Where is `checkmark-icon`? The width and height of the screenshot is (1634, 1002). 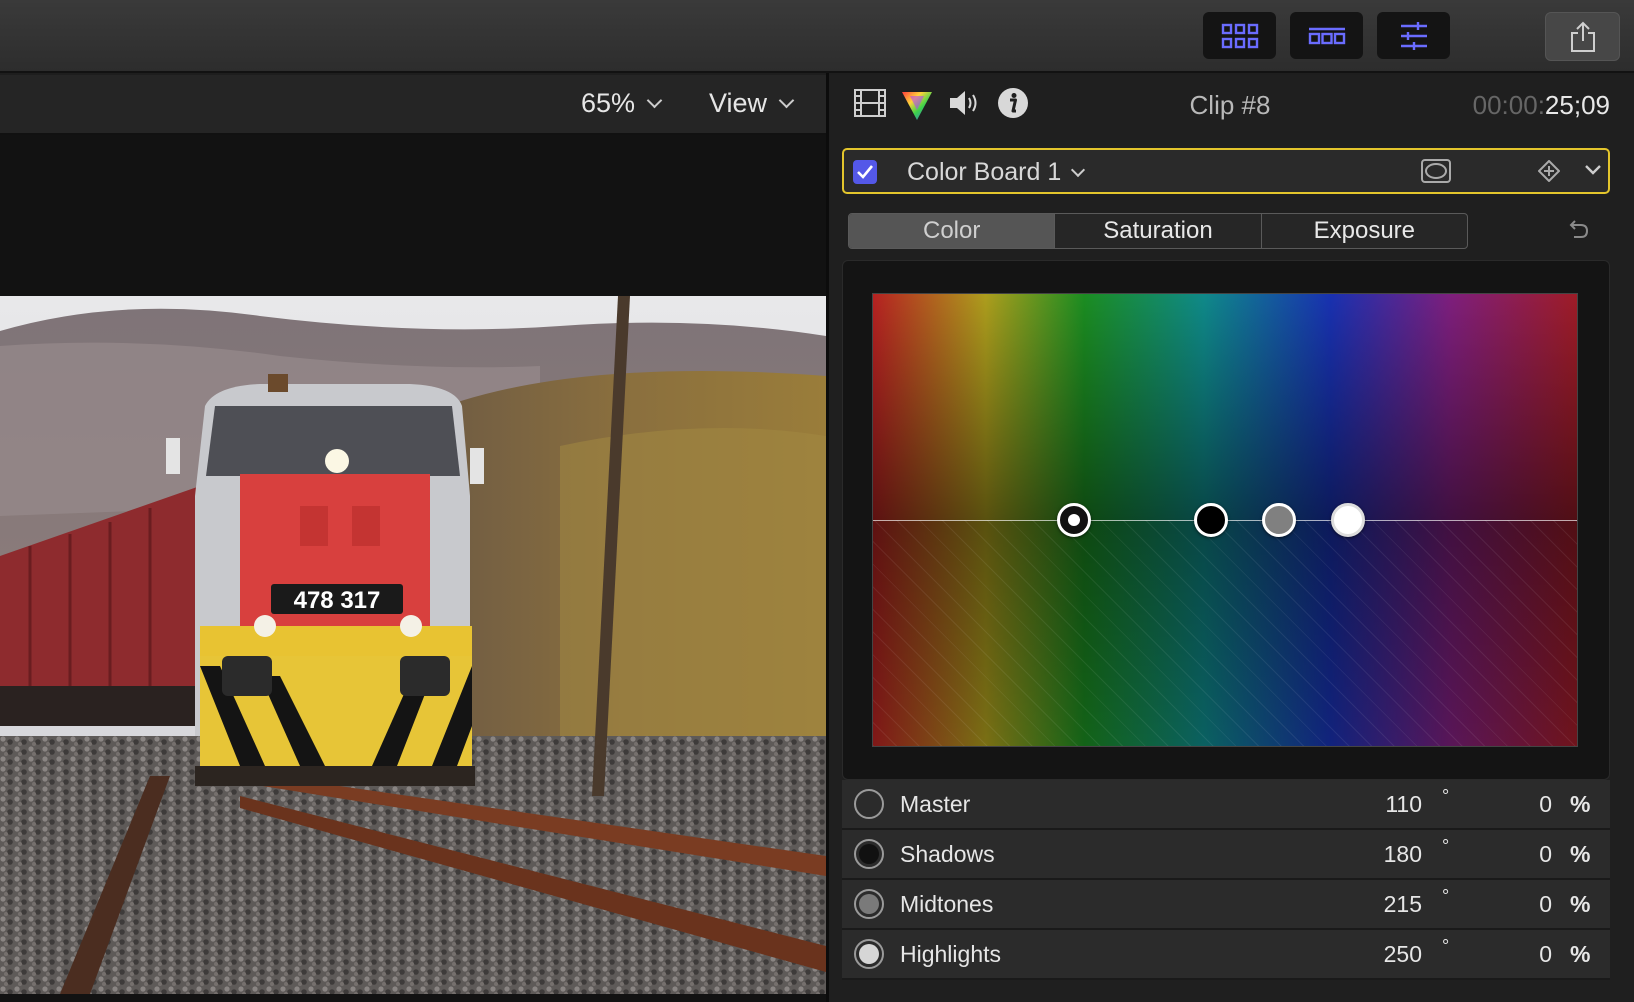 checkmark-icon is located at coordinates (865, 172).